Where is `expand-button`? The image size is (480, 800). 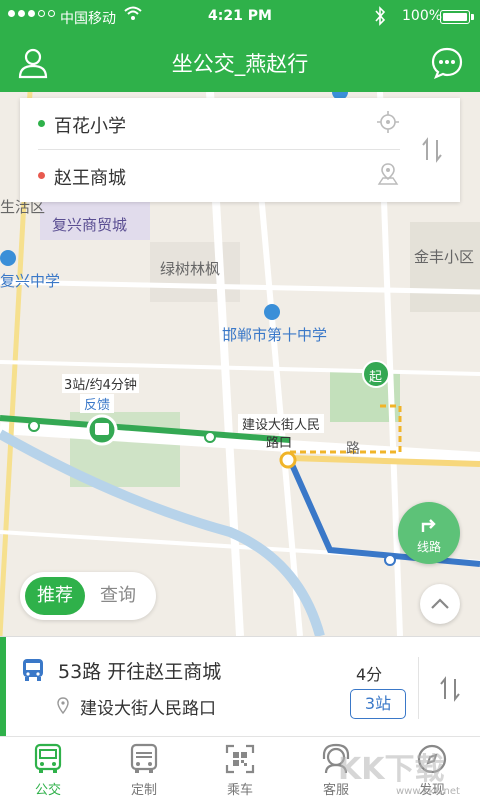 expand-button is located at coordinates (440, 604).